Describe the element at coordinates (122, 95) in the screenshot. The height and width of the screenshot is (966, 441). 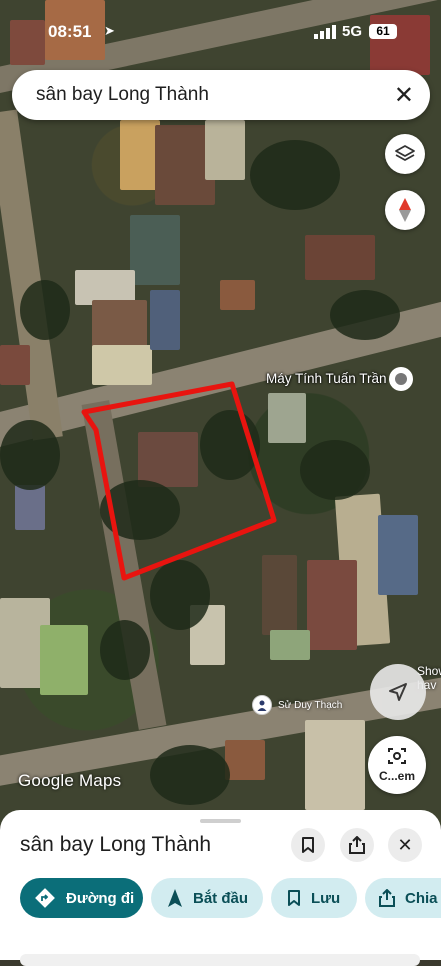
I see `search-query: sân bay Long Thành` at that location.